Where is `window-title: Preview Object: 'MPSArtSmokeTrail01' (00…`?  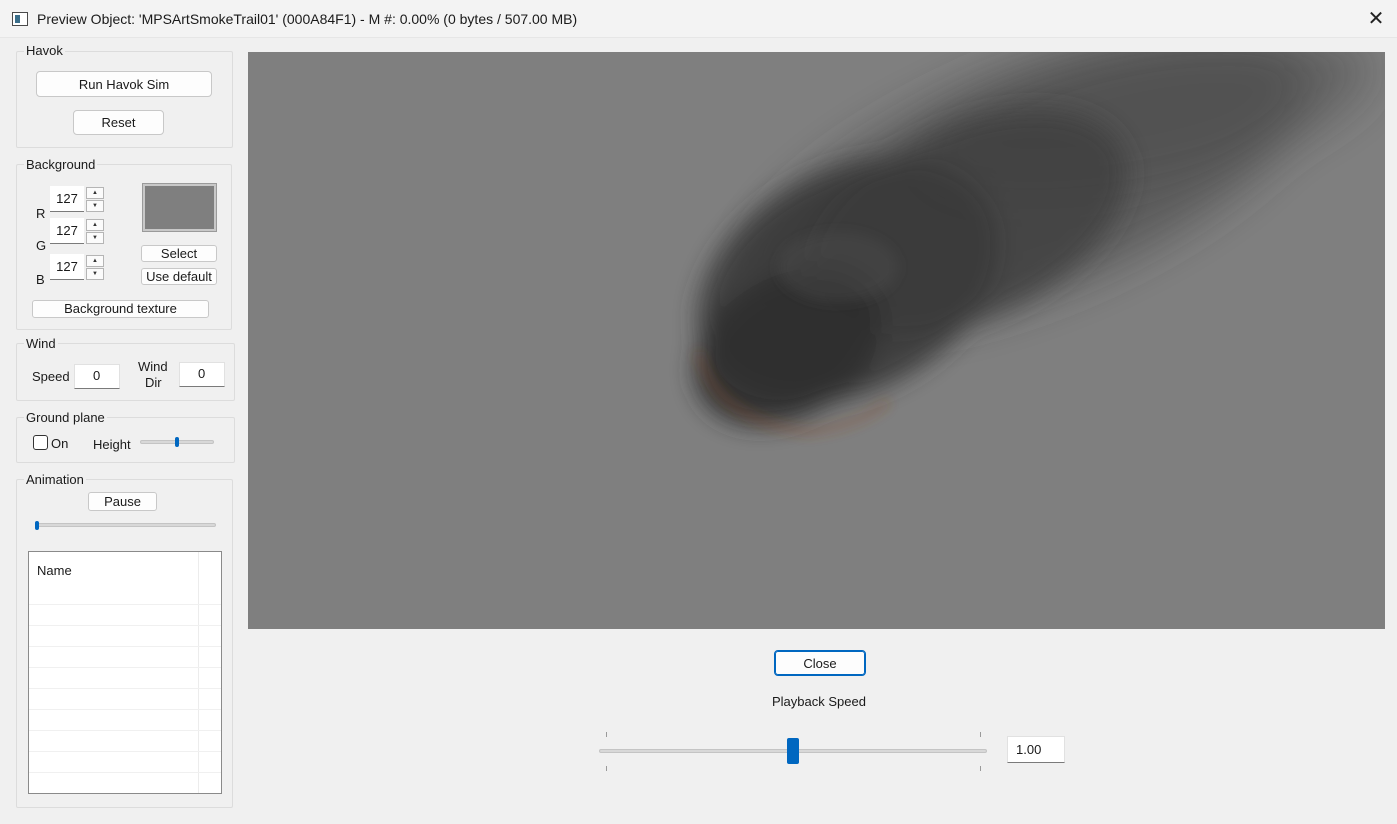 window-title: Preview Object: 'MPSArtSmokeTrail01' (00… is located at coordinates (307, 19).